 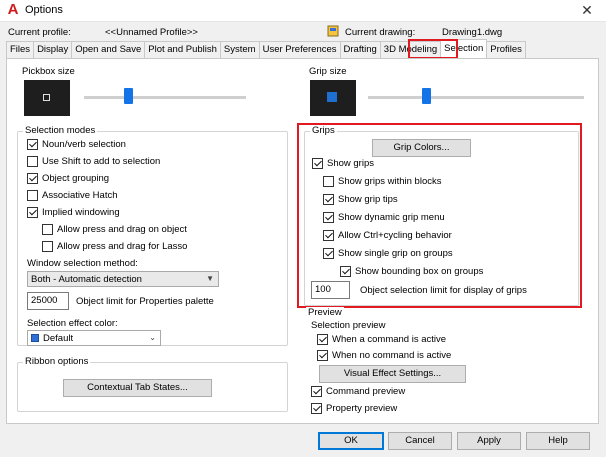 I want to click on noun-verb-selection-checkbox: Noun/verb selection, so click(x=76, y=144).